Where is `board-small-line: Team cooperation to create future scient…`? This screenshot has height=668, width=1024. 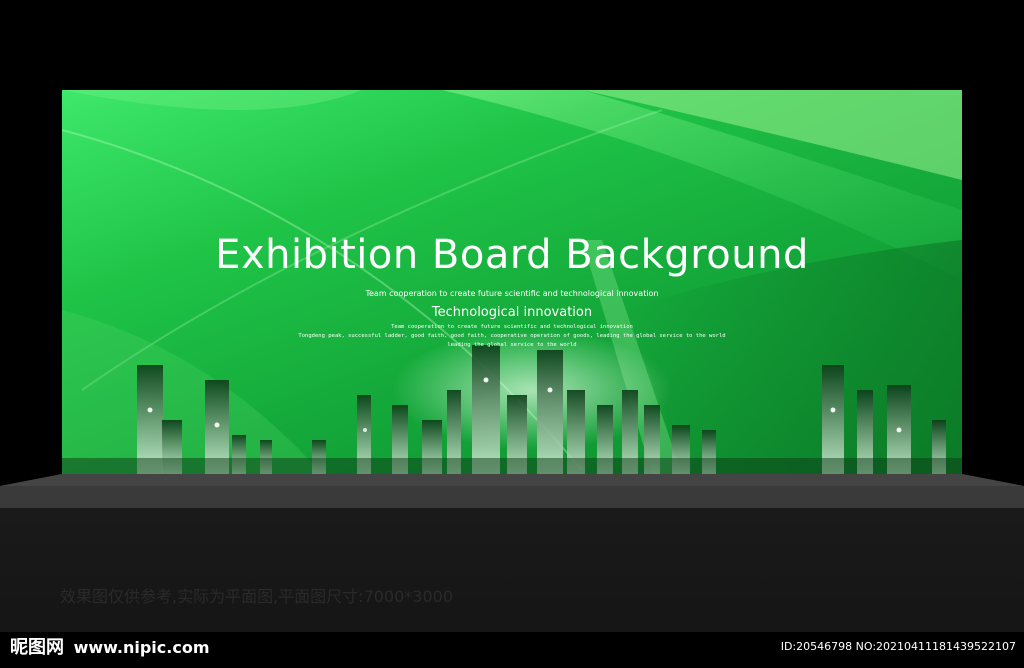 board-small-line: Team cooperation to create future scient… is located at coordinates (512, 327).